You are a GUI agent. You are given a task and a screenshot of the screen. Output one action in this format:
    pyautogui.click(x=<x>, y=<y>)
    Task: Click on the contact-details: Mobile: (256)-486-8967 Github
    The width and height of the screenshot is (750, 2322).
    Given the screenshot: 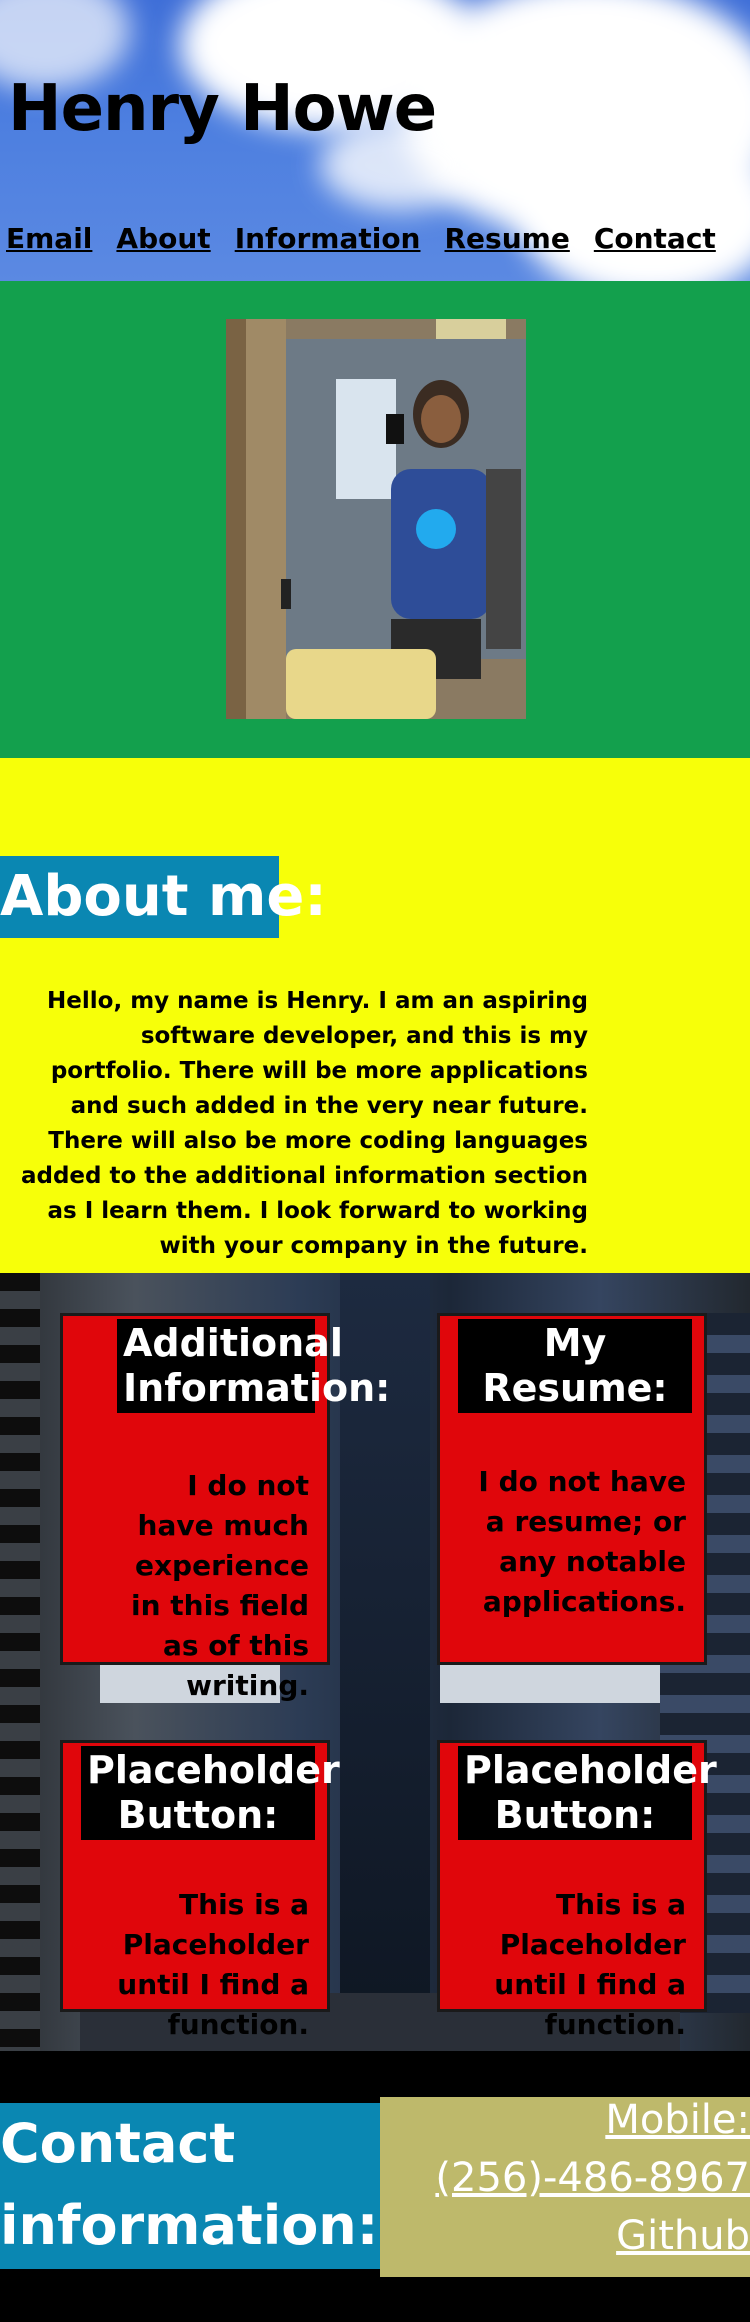 What is the action you would take?
    pyautogui.click(x=565, y=2187)
    